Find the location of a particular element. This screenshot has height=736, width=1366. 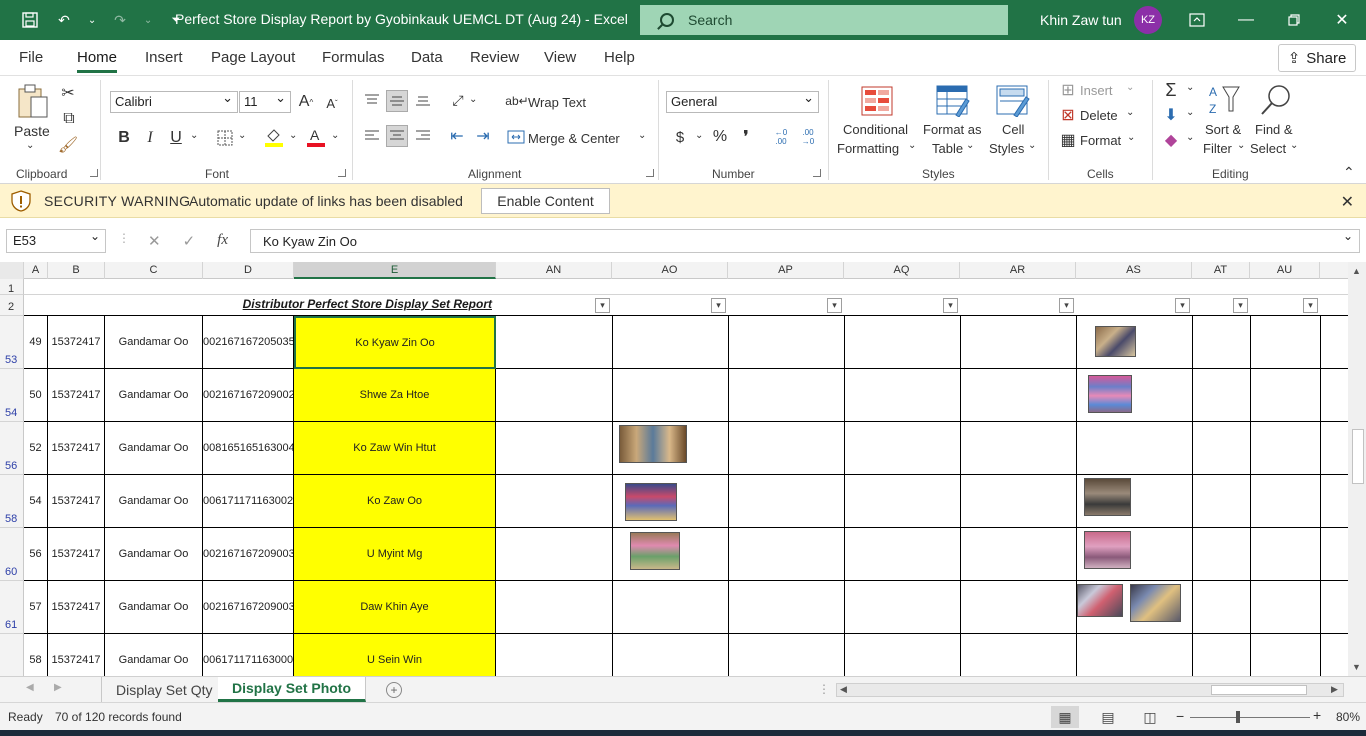

increase-indent-icon: ⇥ is located at coordinates (483, 136).